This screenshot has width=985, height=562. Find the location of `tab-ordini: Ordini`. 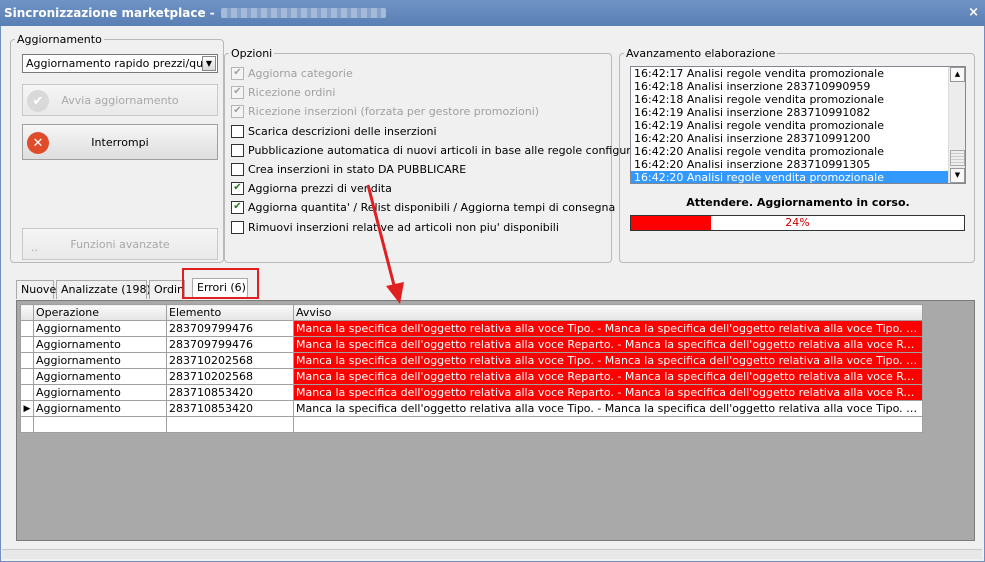

tab-ordini: Ordini is located at coordinates (167, 289).